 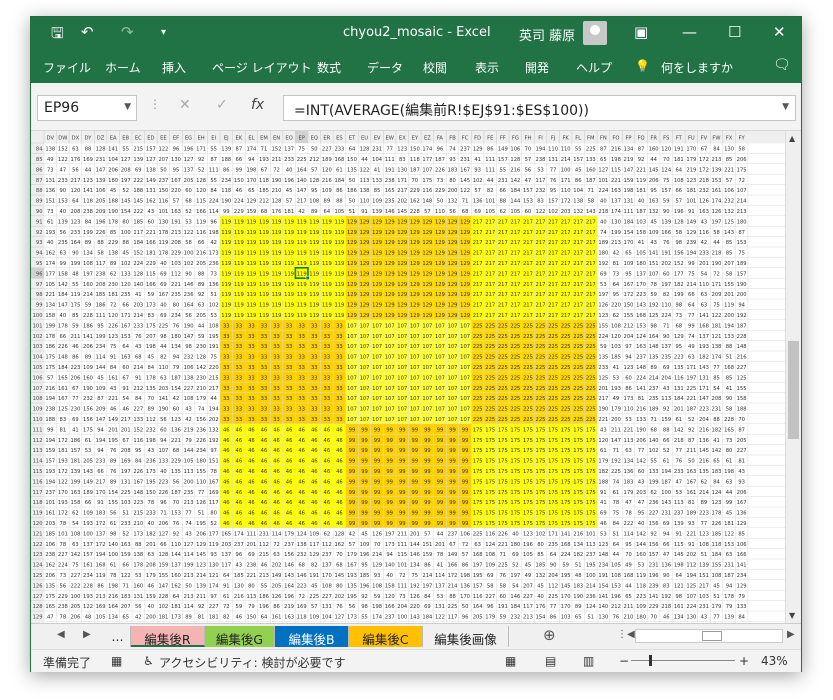 What do you see at coordinates (641, 597) in the screenshot?
I see `cell-value: 223` at bounding box center [641, 597].